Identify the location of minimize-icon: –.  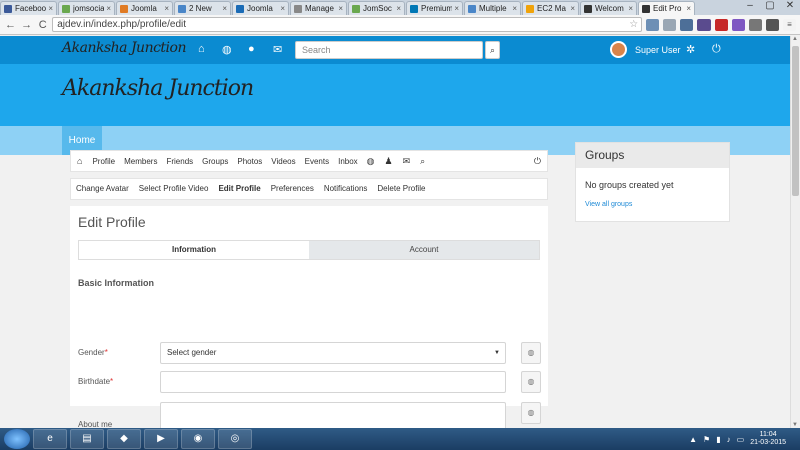
(750, 7).